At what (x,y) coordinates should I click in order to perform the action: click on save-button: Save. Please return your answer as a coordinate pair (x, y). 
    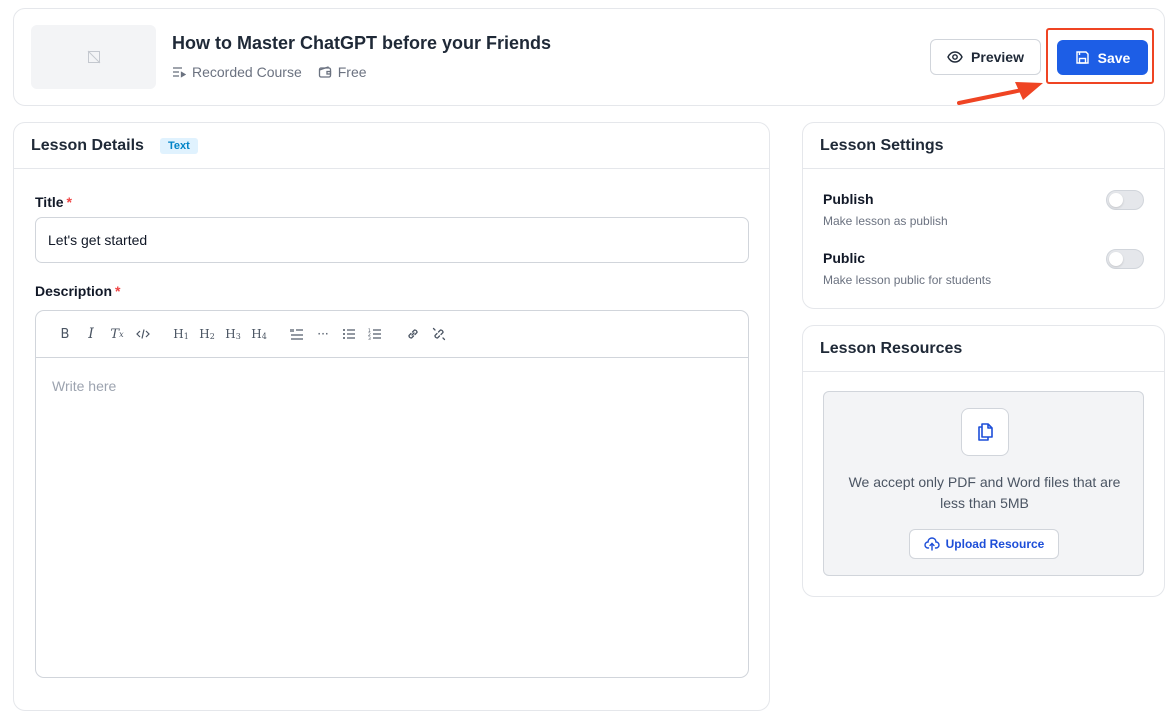
    Looking at the image, I should click on (1102, 57).